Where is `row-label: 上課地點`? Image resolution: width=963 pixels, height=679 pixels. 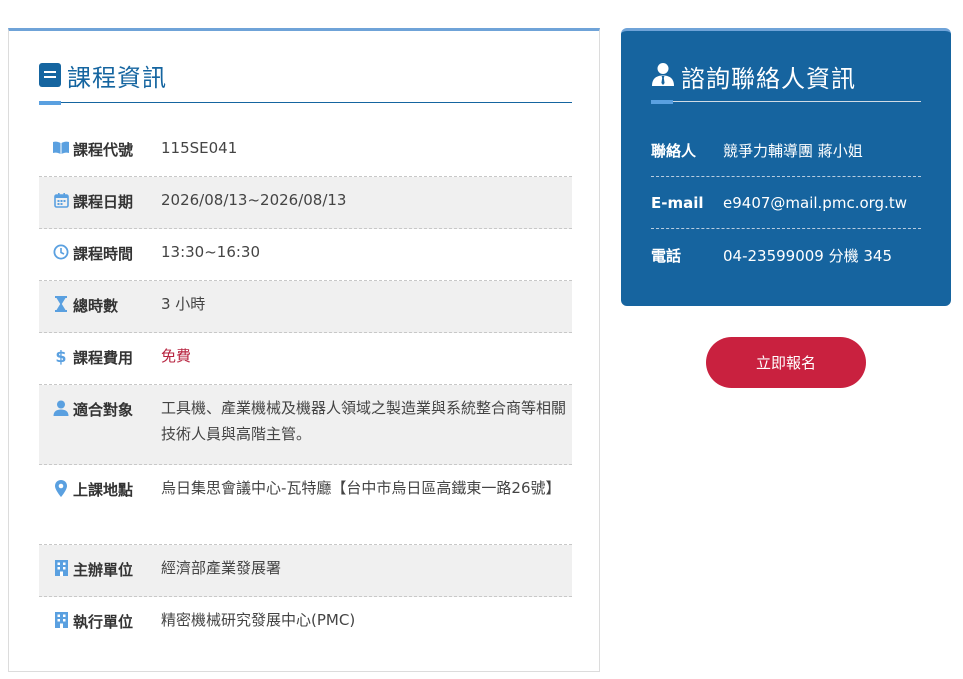
row-label: 上課地點 is located at coordinates (103, 490).